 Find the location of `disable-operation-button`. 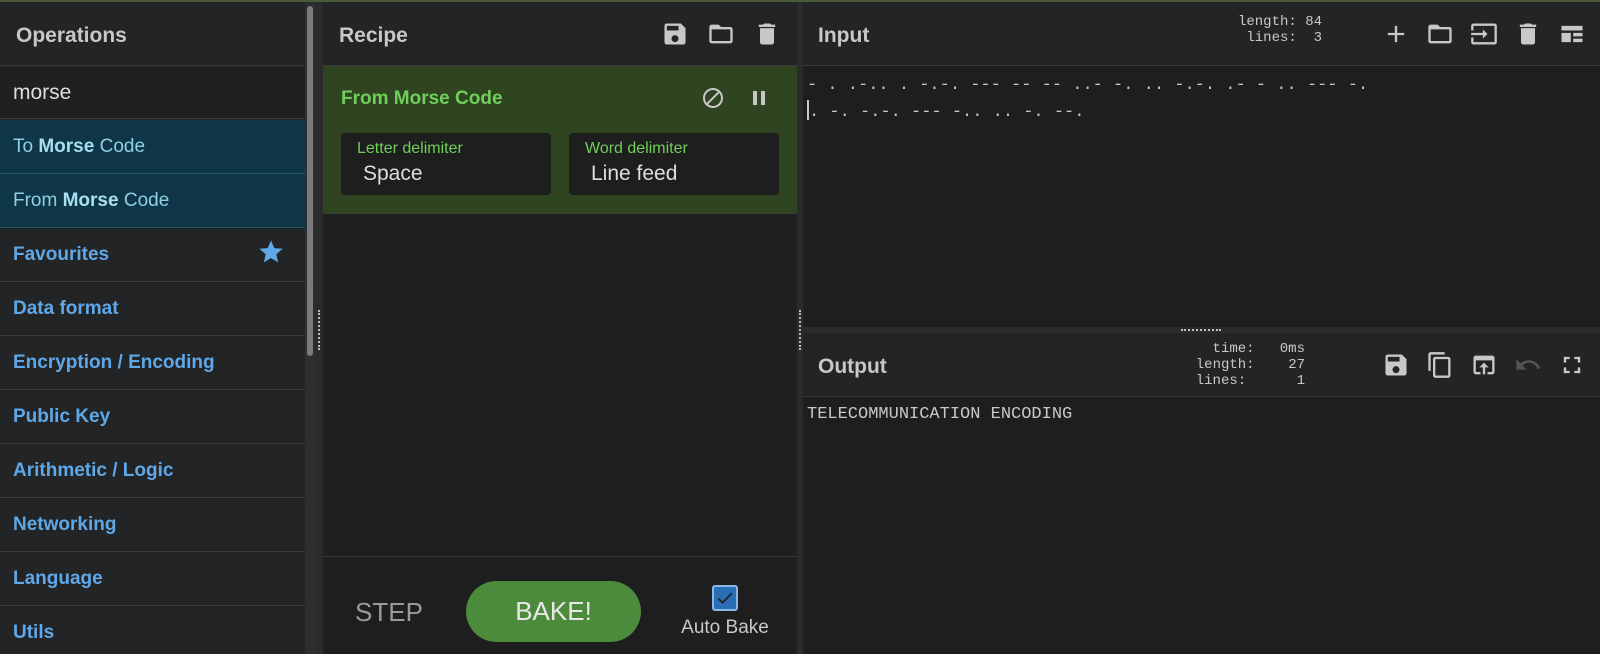

disable-operation-button is located at coordinates (713, 98).